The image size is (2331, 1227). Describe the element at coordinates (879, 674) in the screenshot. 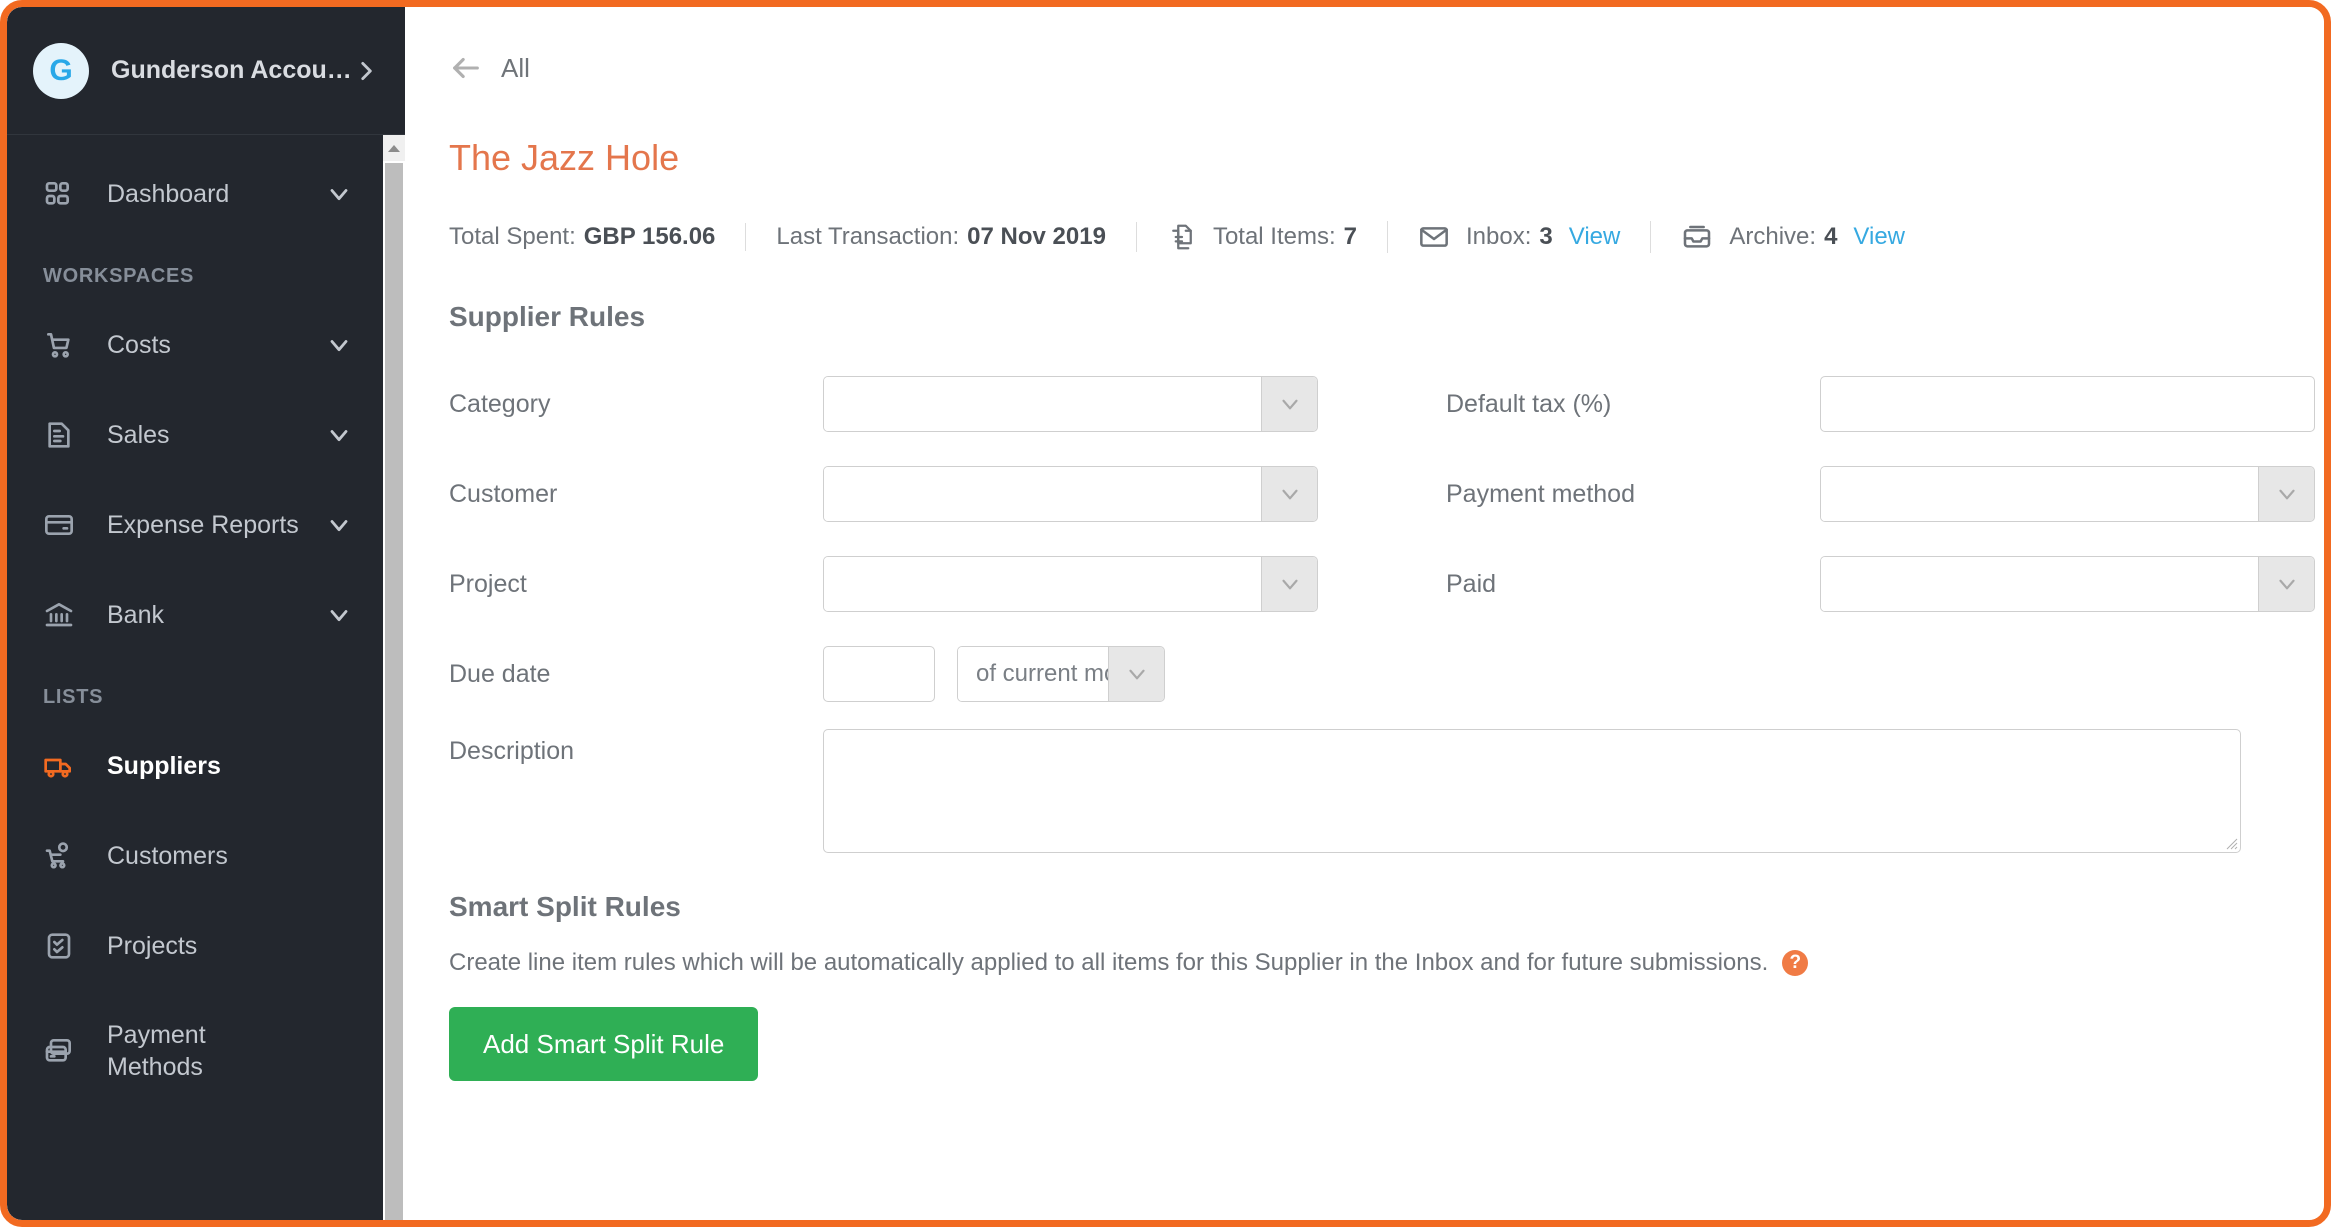

I see `due-date-day-input` at that location.